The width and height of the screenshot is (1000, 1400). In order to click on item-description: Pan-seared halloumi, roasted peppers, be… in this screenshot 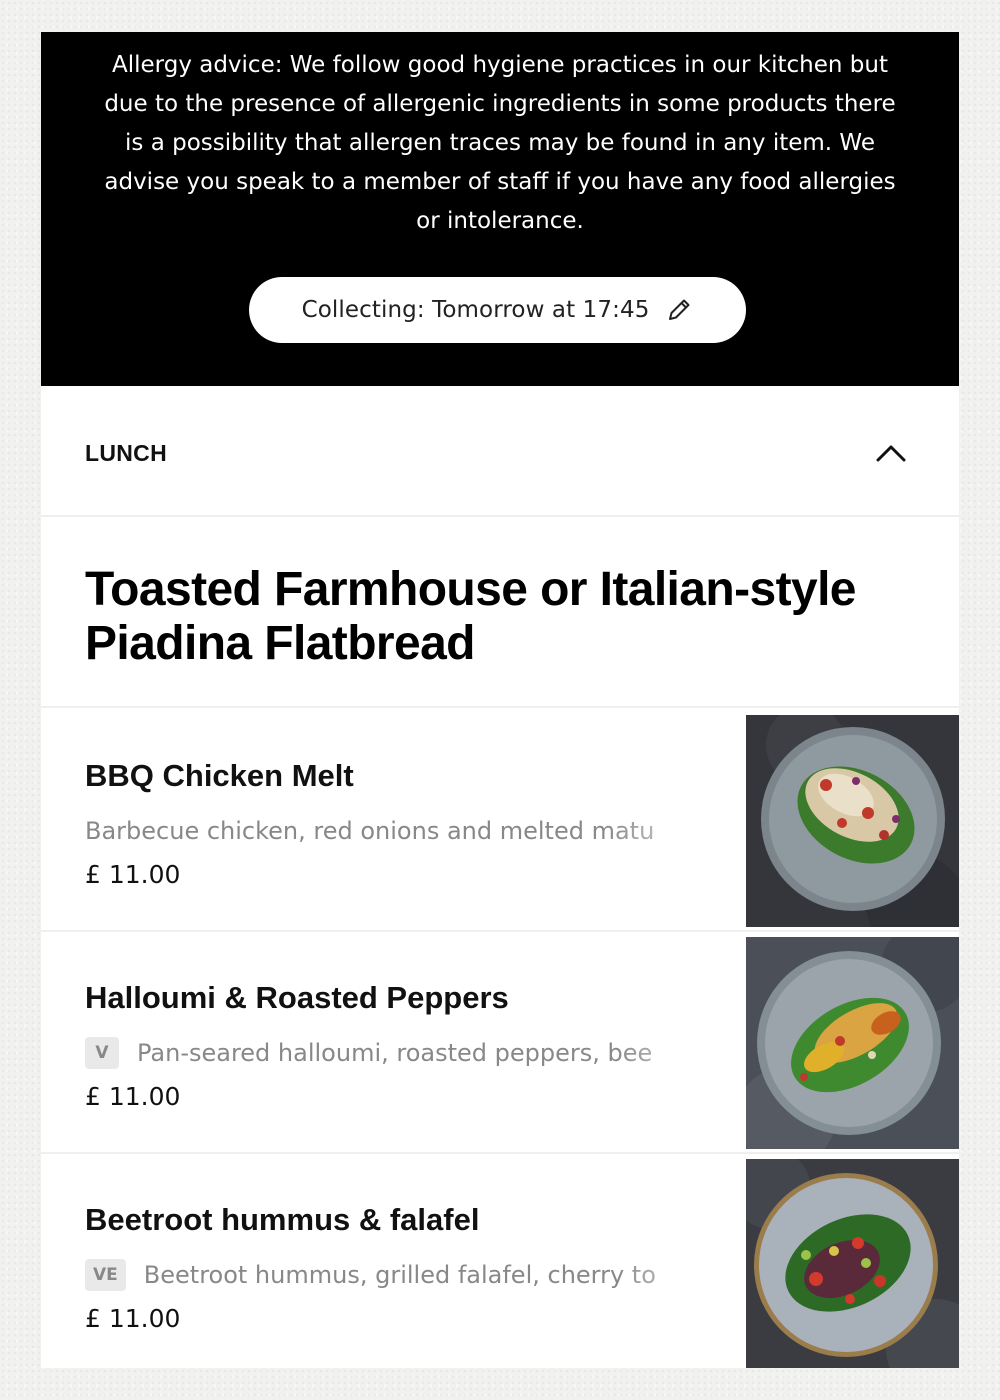, I will do `click(395, 1053)`.